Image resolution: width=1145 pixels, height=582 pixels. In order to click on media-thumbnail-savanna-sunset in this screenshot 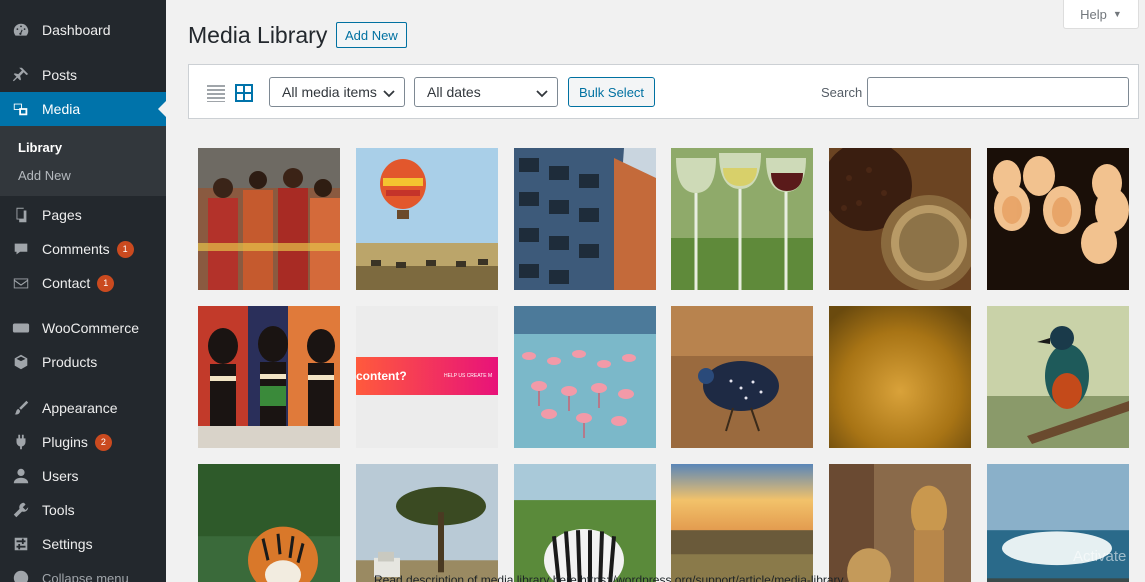, I will do `click(742, 523)`.